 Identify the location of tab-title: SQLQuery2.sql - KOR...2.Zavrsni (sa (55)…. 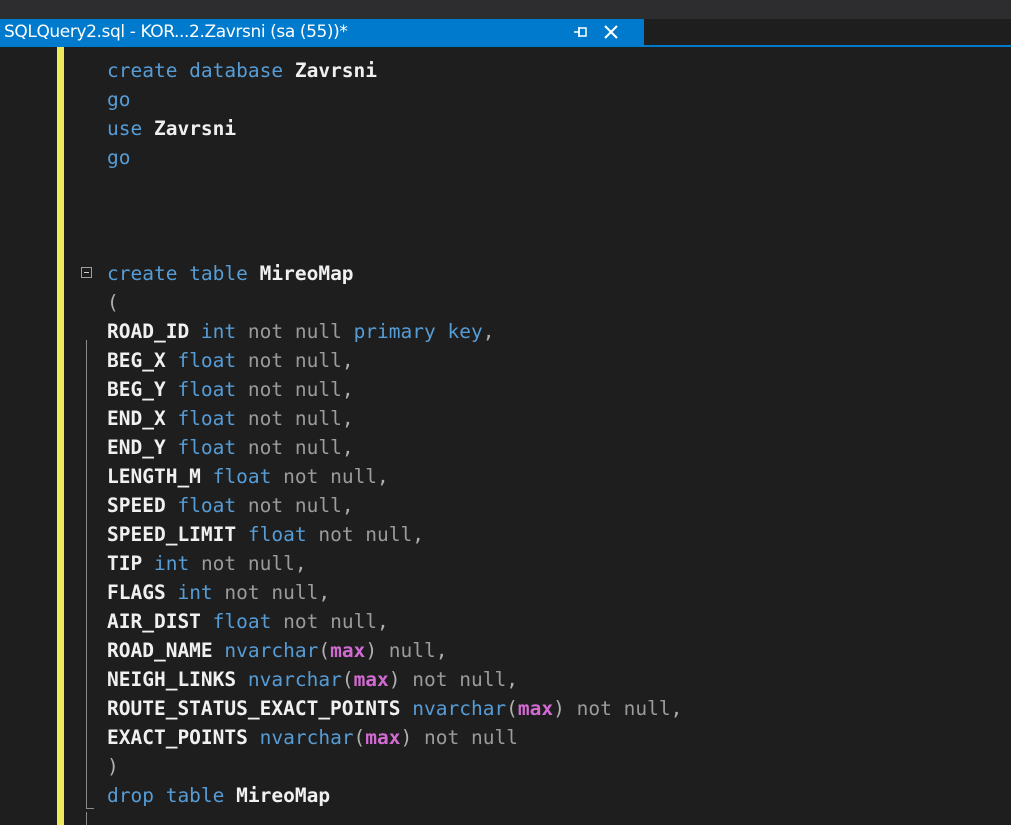
(176, 32).